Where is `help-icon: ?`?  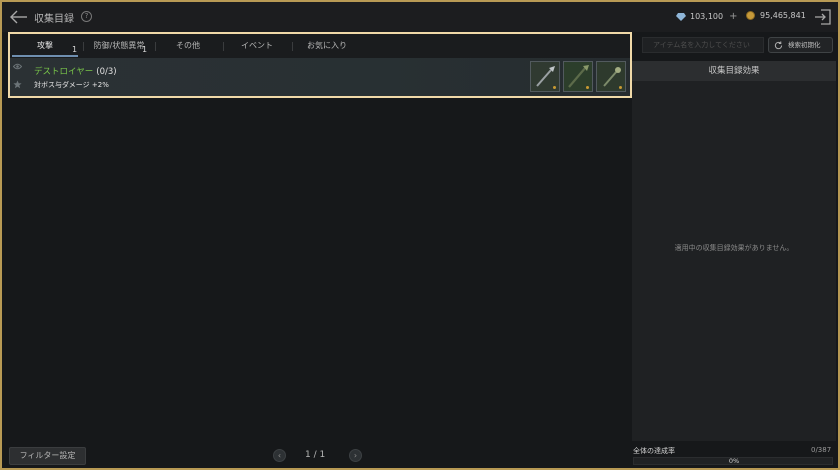 help-icon: ? is located at coordinates (86, 16).